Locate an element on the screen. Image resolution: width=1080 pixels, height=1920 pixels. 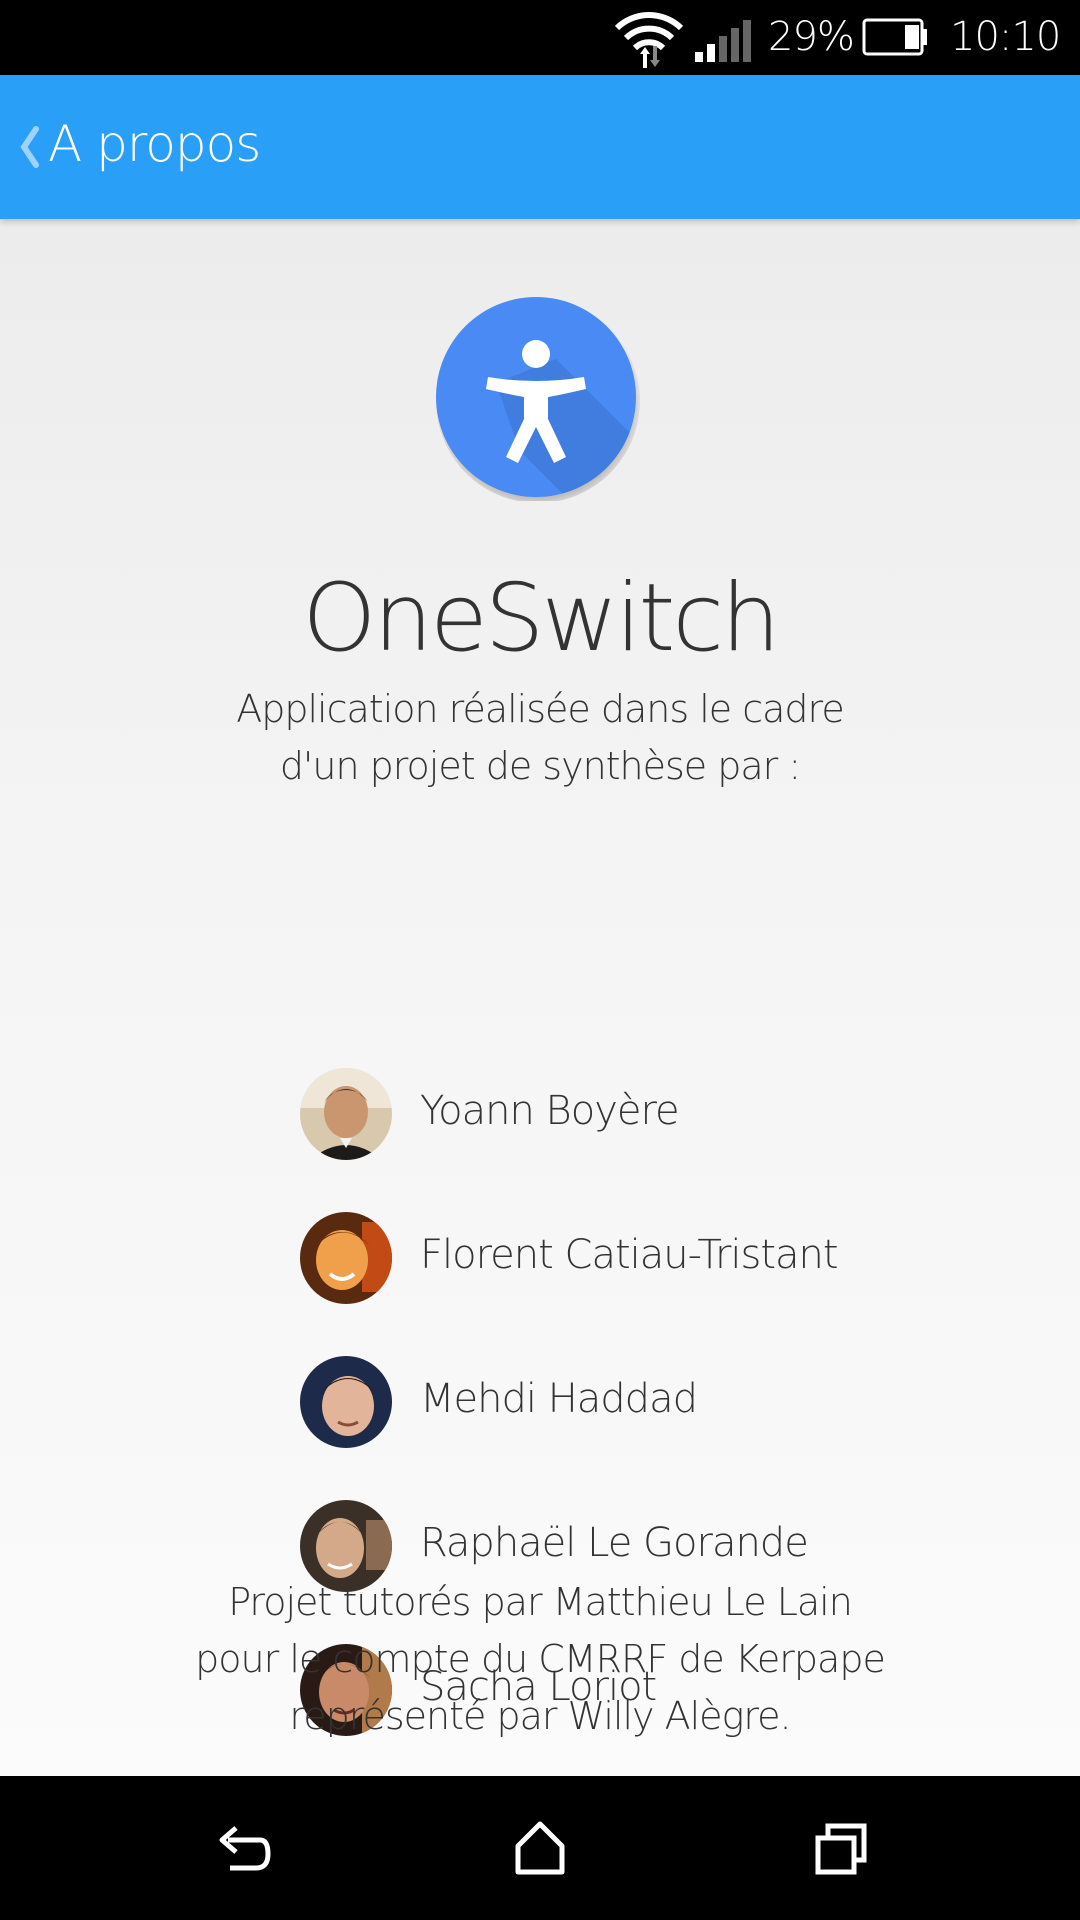
navigation-bar is located at coordinates (540, 1848).